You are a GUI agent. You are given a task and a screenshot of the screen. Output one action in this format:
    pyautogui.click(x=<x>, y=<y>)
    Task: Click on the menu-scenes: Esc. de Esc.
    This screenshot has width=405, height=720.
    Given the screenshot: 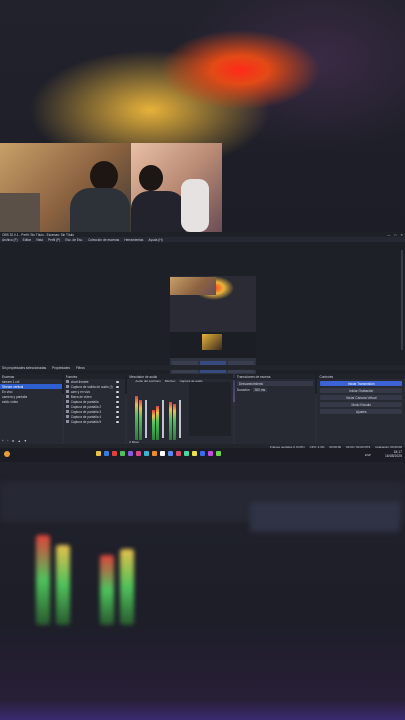 What is the action you would take?
    pyautogui.click(x=74, y=240)
    